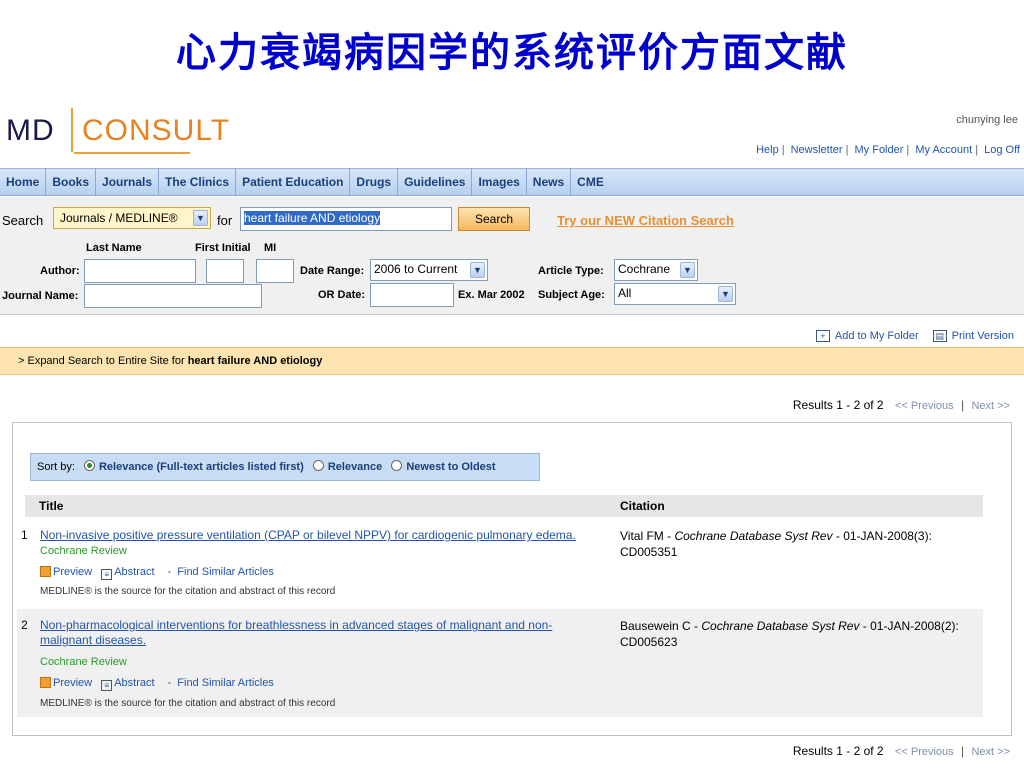 Image resolution: width=1024 pixels, height=768 pixels. What do you see at coordinates (397, 465) in the screenshot?
I see `sort-radio-newest` at bounding box center [397, 465].